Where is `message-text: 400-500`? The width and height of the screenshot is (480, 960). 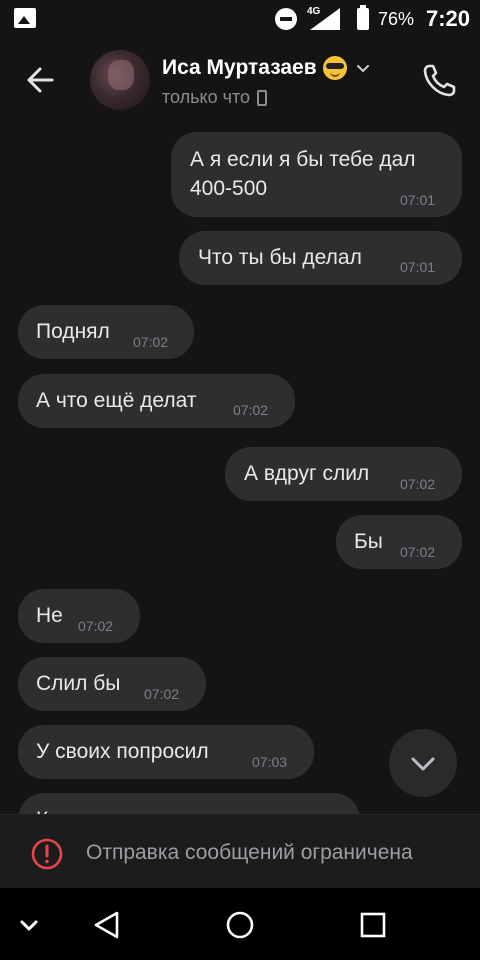
message-text: 400-500 is located at coordinates (229, 188).